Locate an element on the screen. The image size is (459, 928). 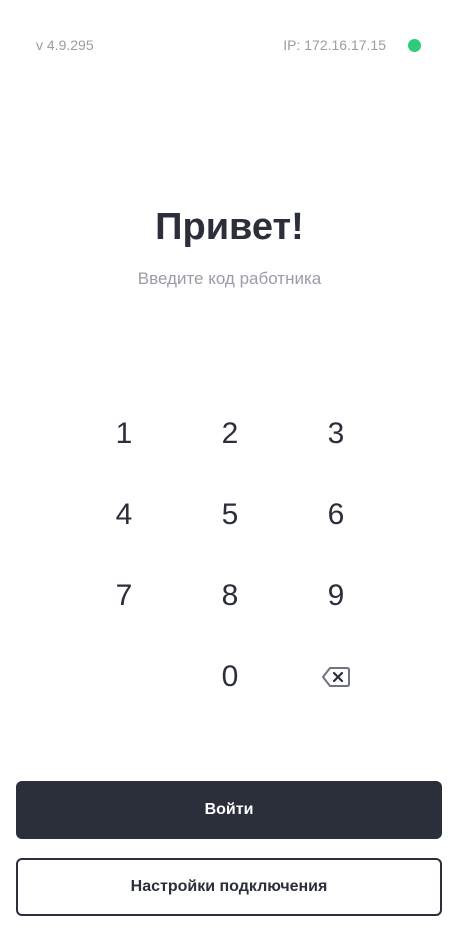
key-1: 1 is located at coordinates (124, 433).